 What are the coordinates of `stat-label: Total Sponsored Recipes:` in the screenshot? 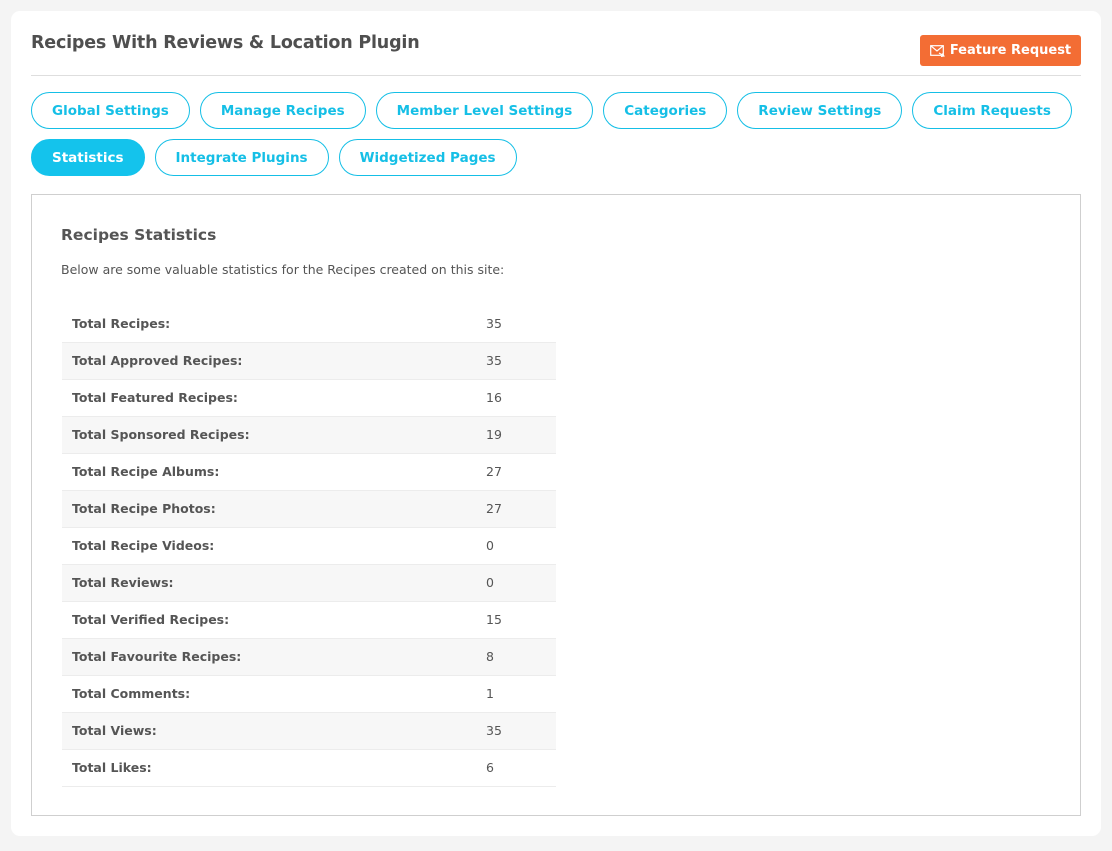 It's located at (161, 434).